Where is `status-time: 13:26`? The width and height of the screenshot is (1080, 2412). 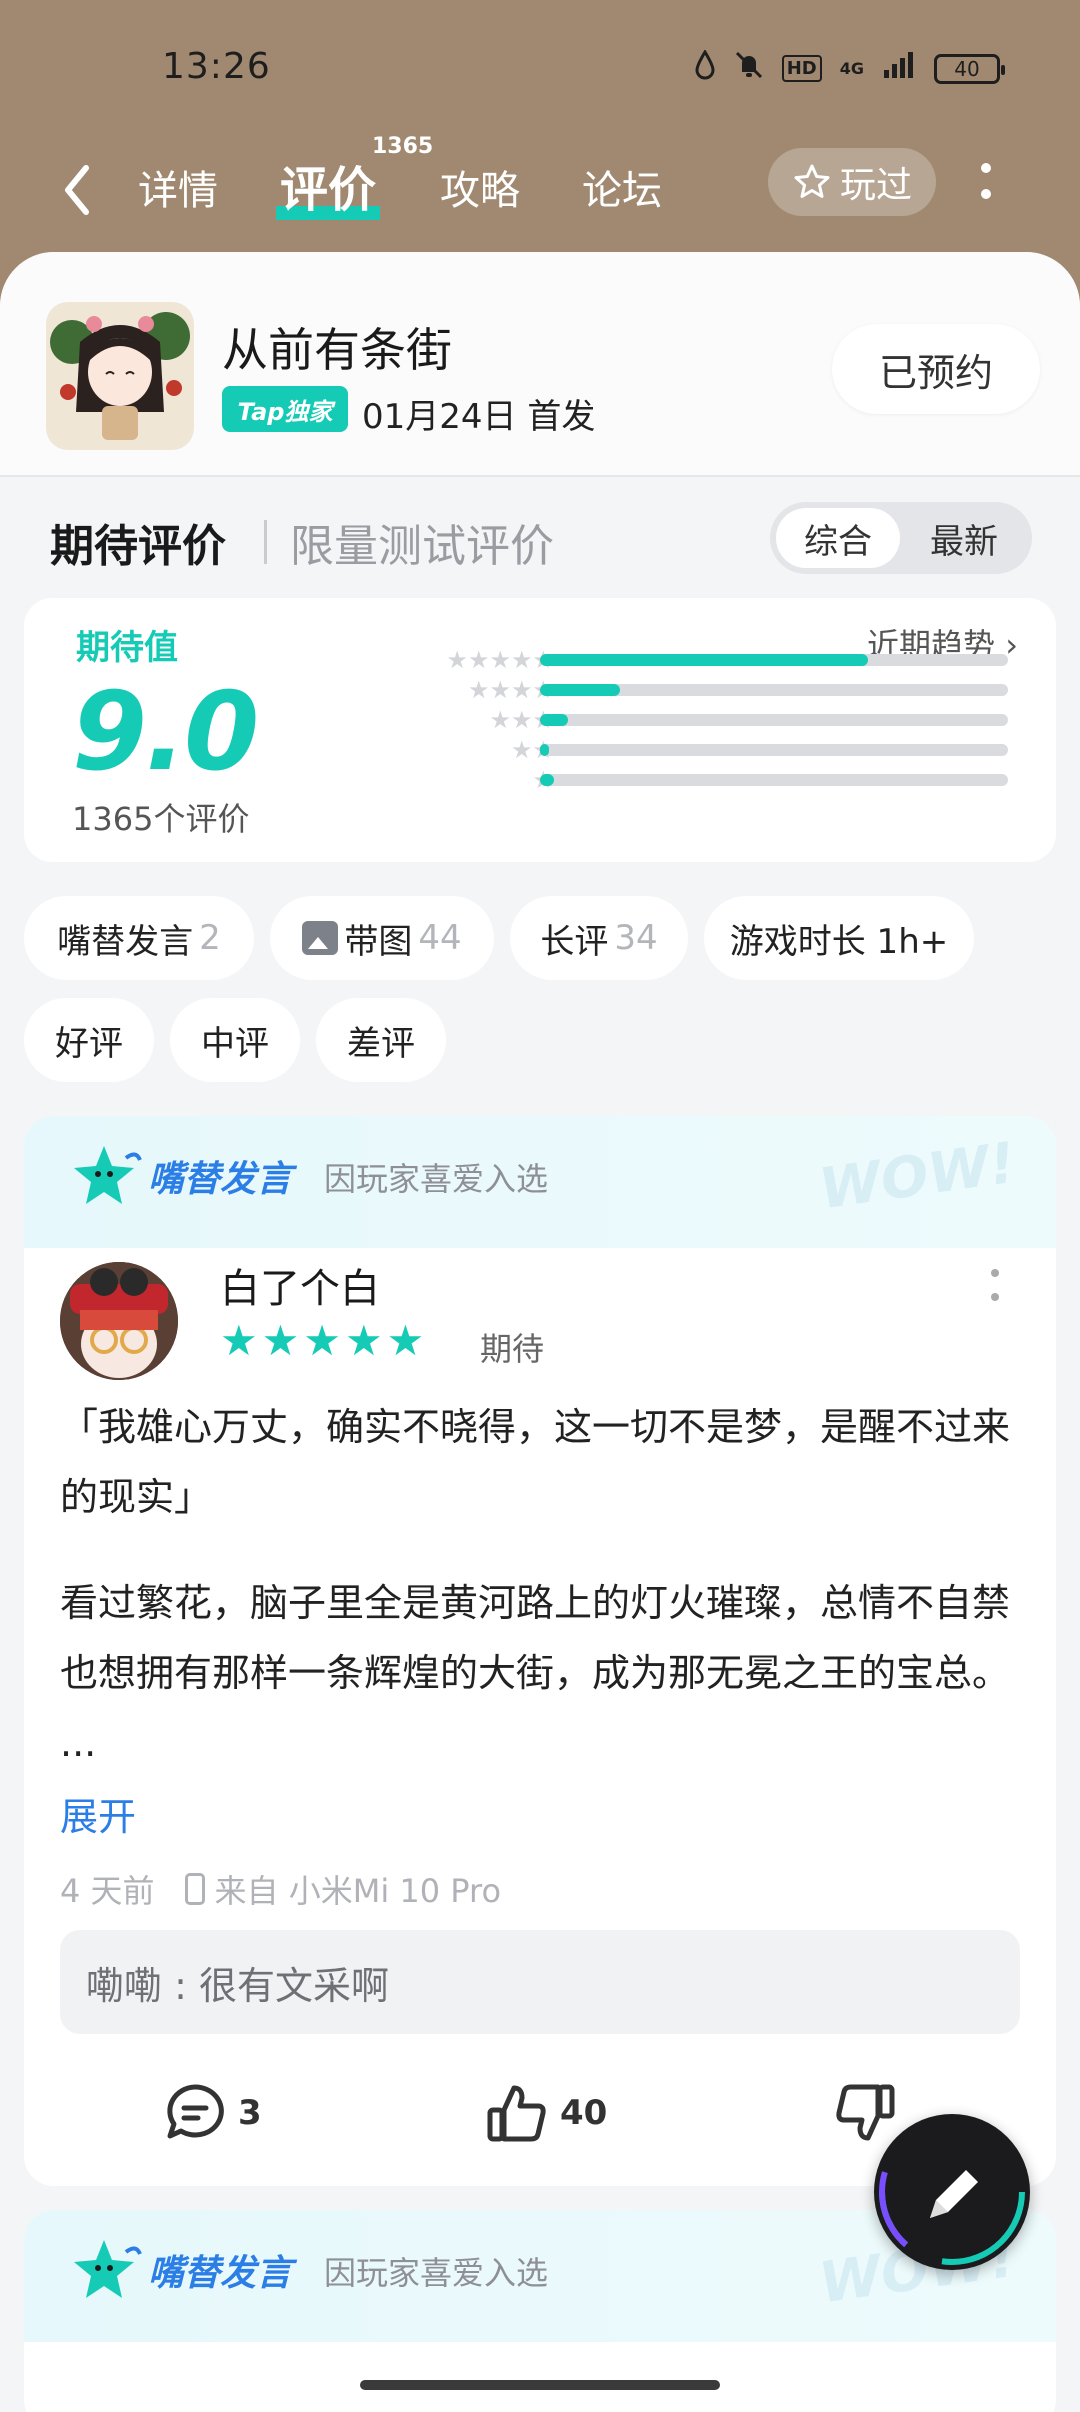
status-time: 13:26 is located at coordinates (216, 66).